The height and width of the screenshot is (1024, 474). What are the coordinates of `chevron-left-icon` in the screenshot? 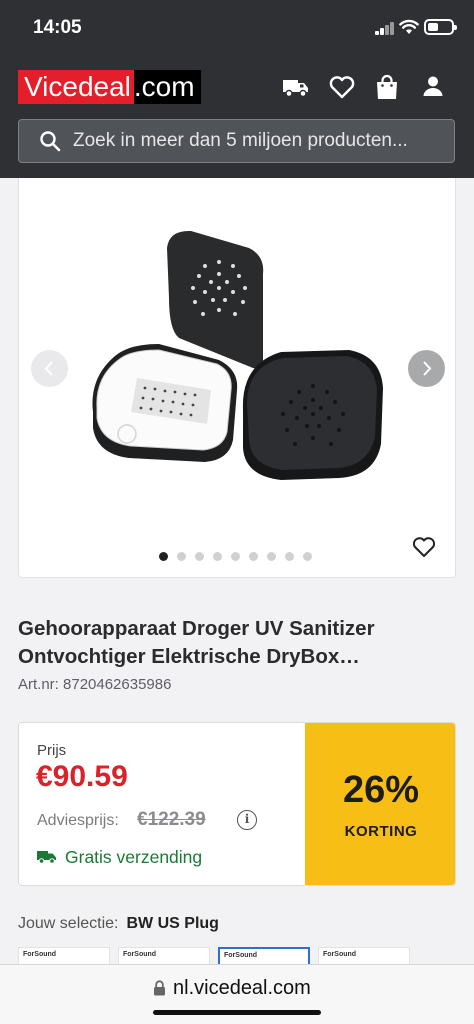 It's located at (48, 368).